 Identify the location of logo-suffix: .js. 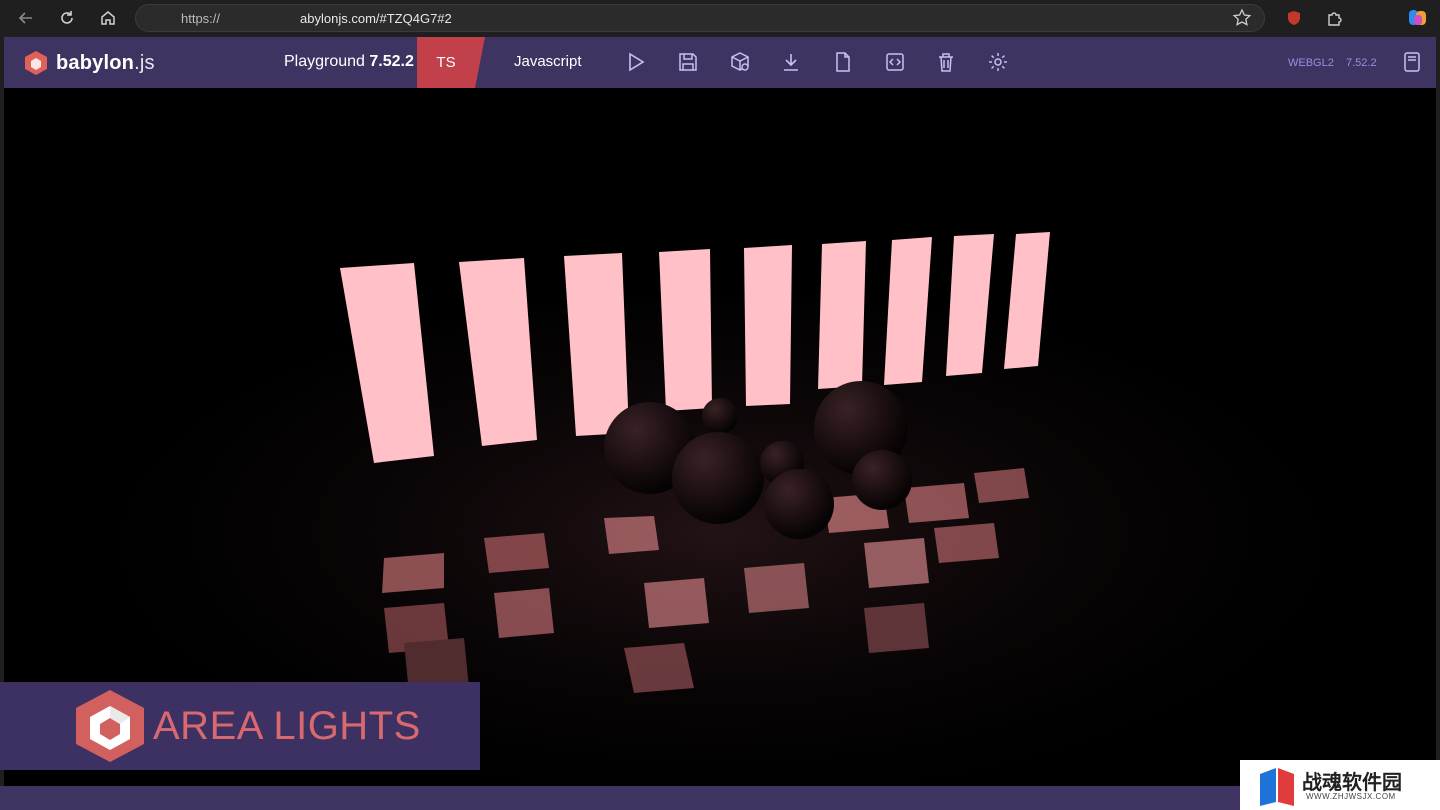
(144, 62).